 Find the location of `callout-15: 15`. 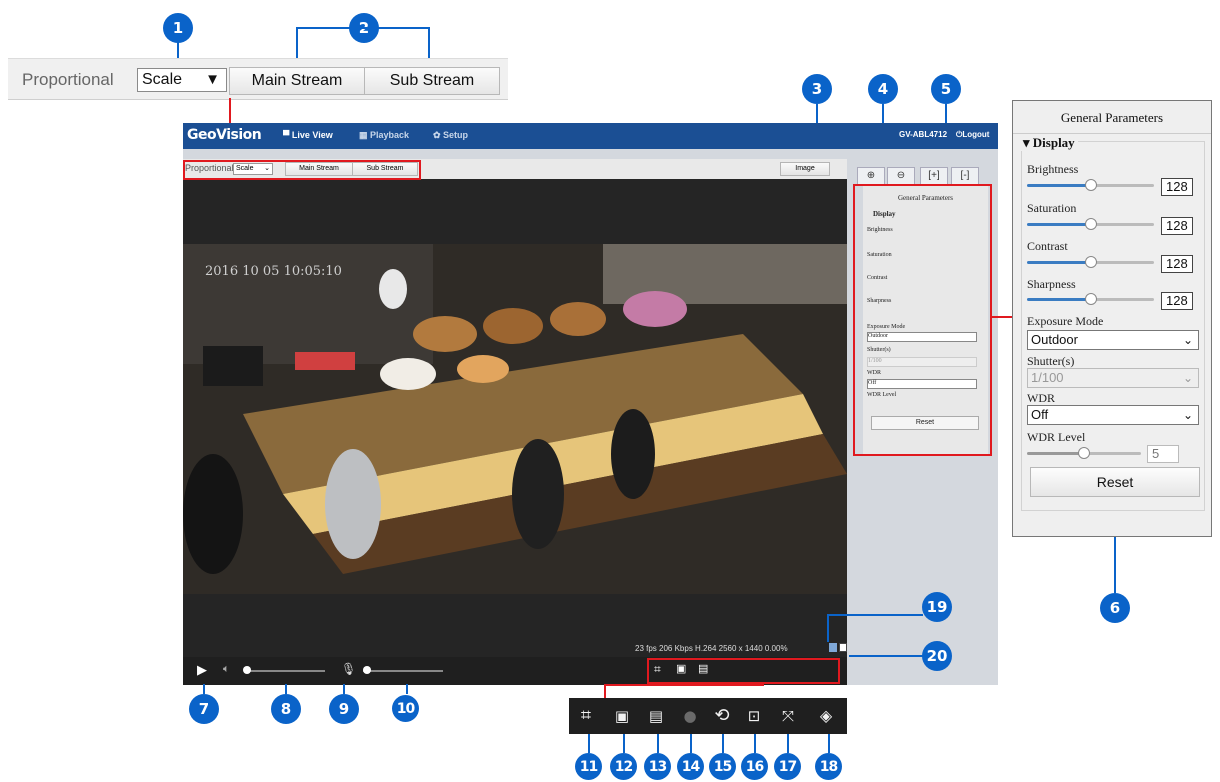

callout-15: 15 is located at coordinates (722, 766).